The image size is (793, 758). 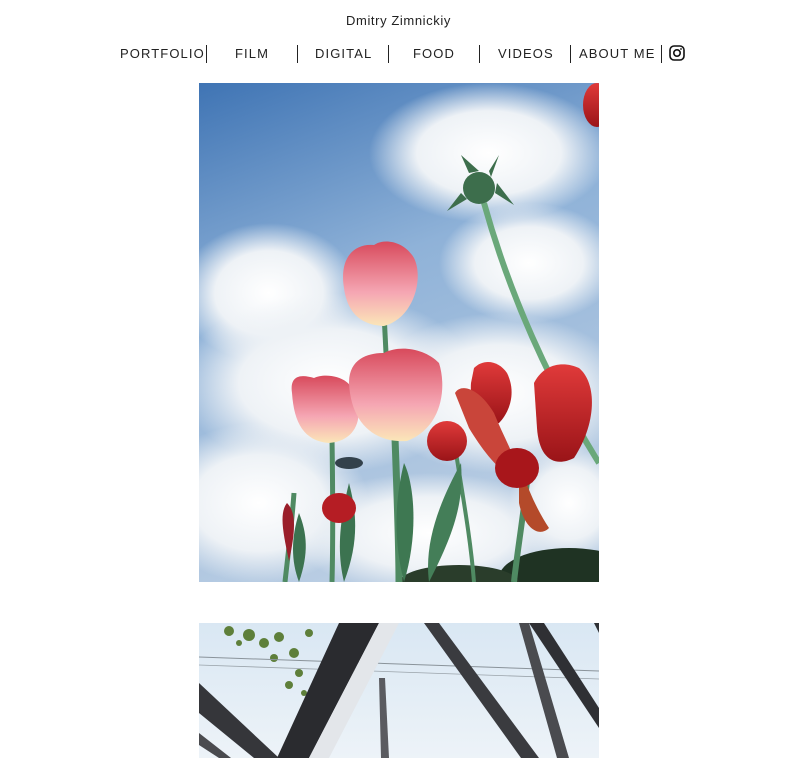 What do you see at coordinates (434, 53) in the screenshot?
I see `nav-item-food: FOOD` at bounding box center [434, 53].